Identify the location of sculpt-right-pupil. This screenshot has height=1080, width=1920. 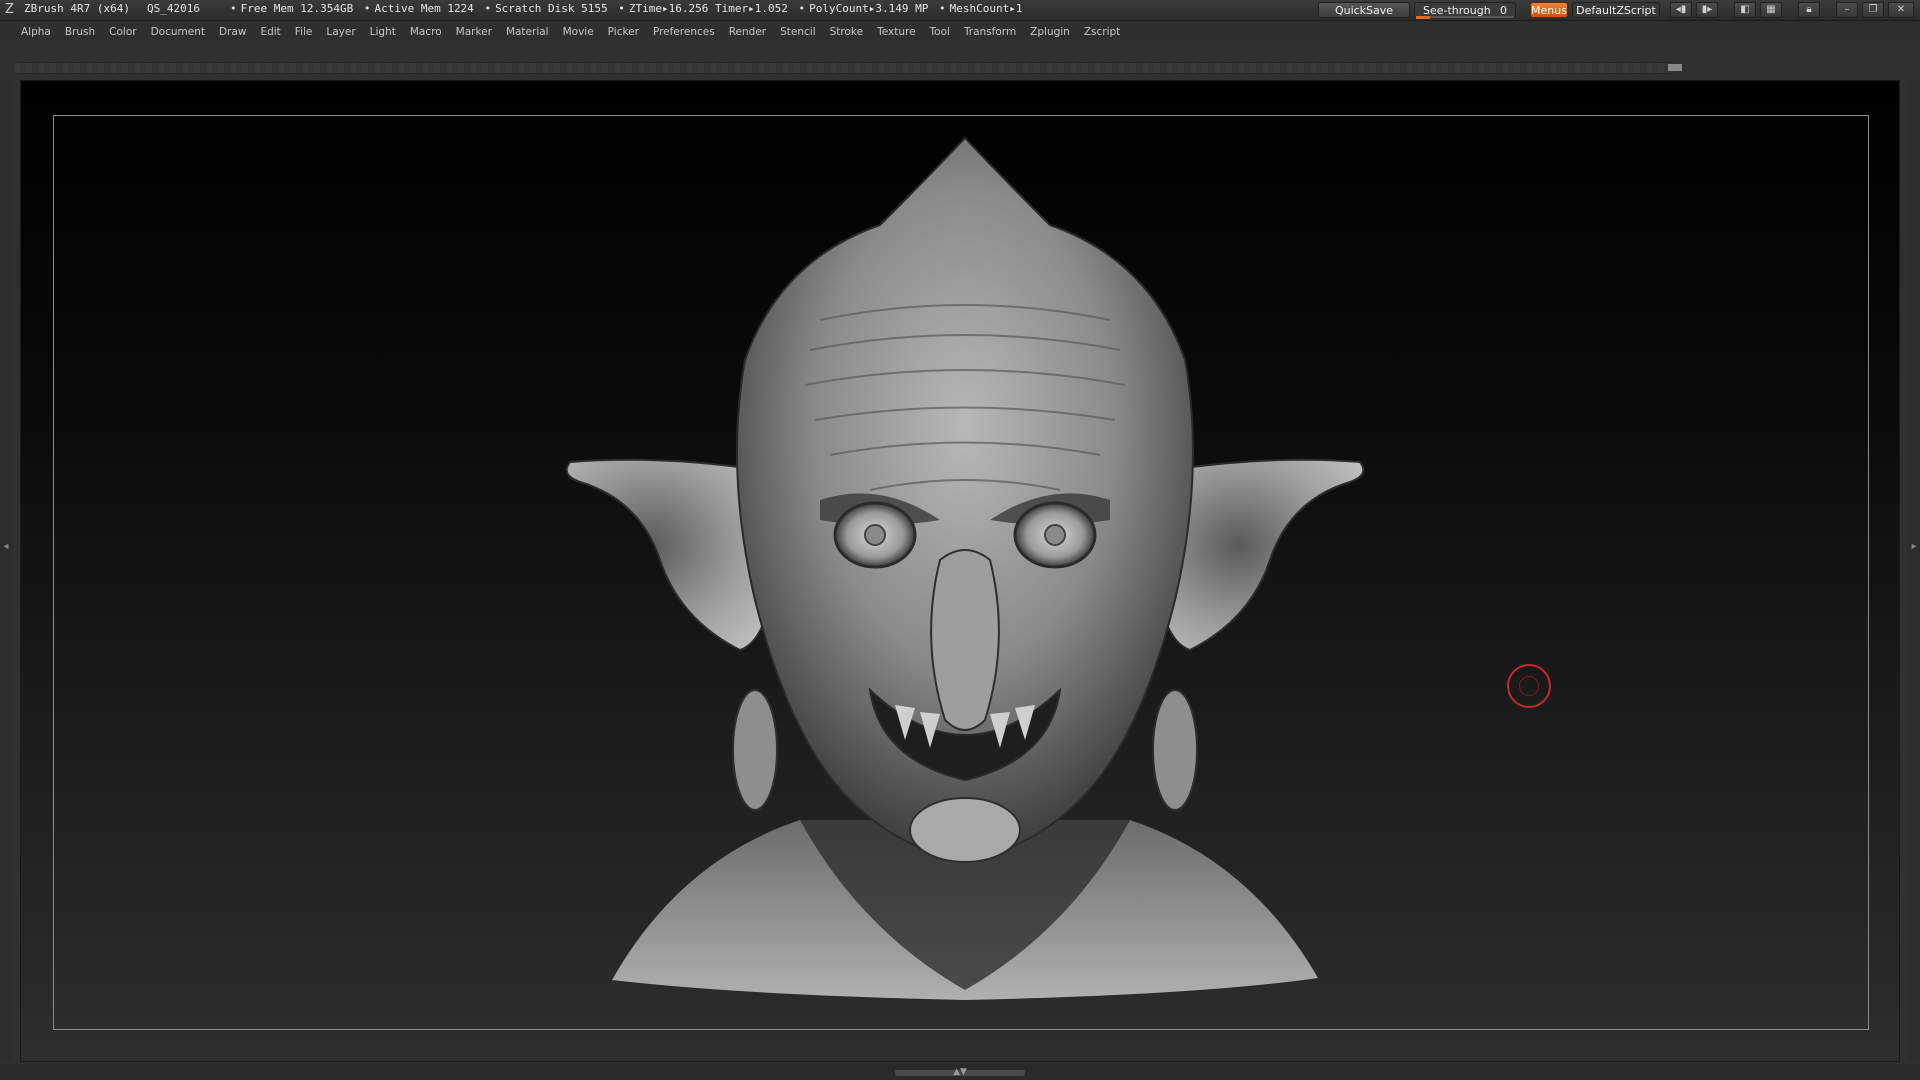
(1055, 535).